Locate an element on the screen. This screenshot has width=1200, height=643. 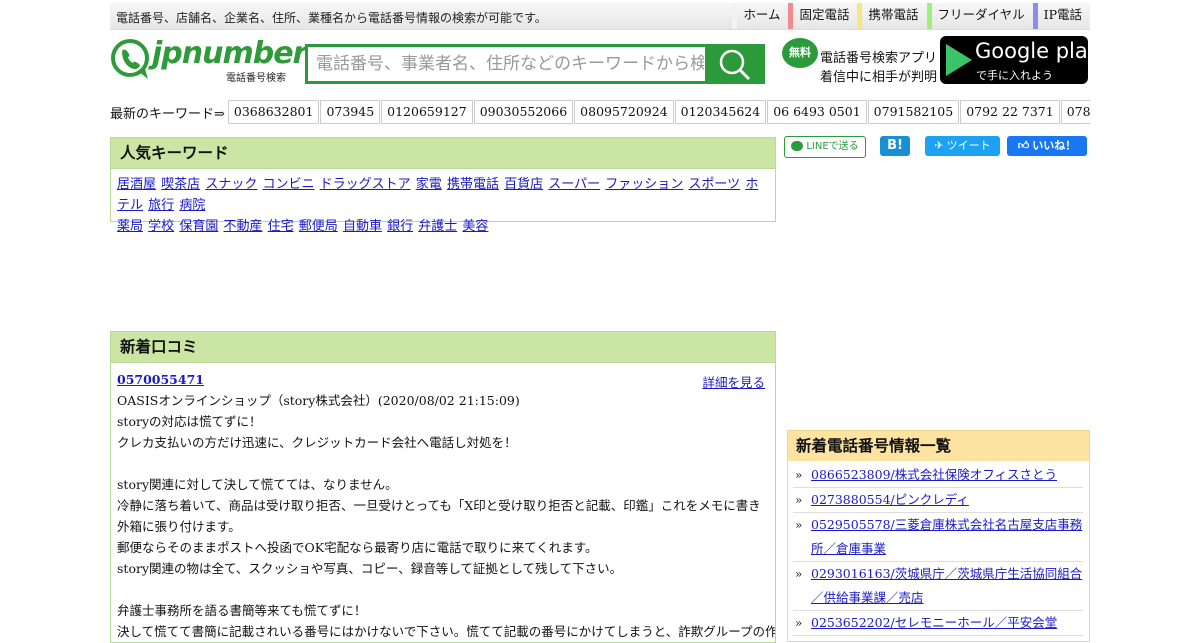
popular-keyword-link: 美容 is located at coordinates (475, 226).